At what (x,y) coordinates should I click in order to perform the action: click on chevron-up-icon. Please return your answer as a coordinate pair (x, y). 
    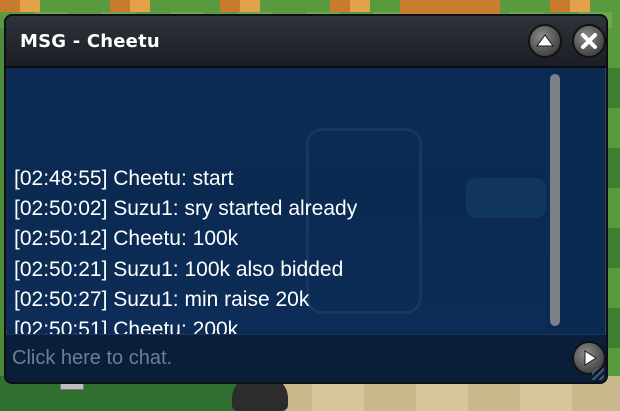
    Looking at the image, I should click on (545, 40).